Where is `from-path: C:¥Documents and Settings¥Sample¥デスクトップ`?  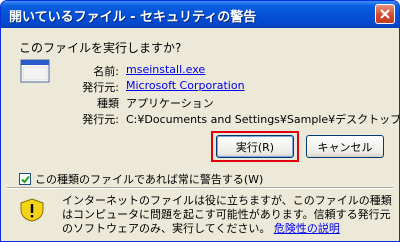 from-path: C:¥Documents and Settings¥Sample¥デスクトップ is located at coordinates (263, 119).